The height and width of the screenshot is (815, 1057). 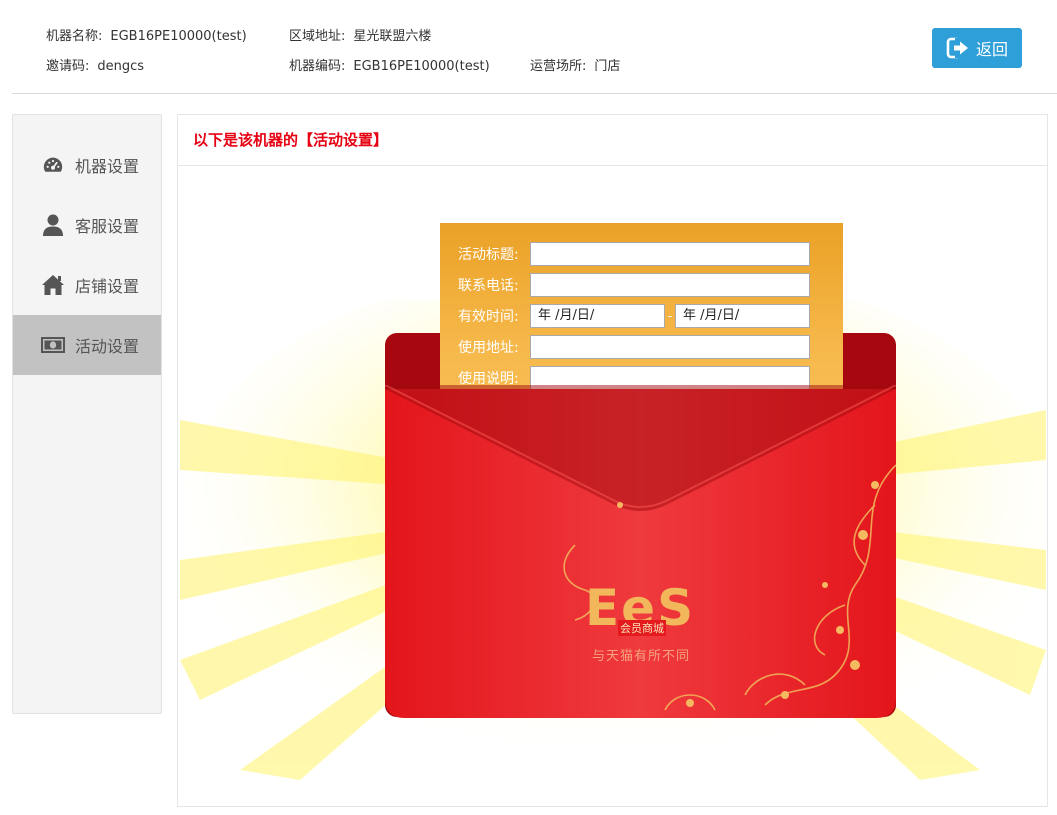 What do you see at coordinates (421, 66) in the screenshot?
I see `machine-code-value: EGB16PE10000(test)` at bounding box center [421, 66].